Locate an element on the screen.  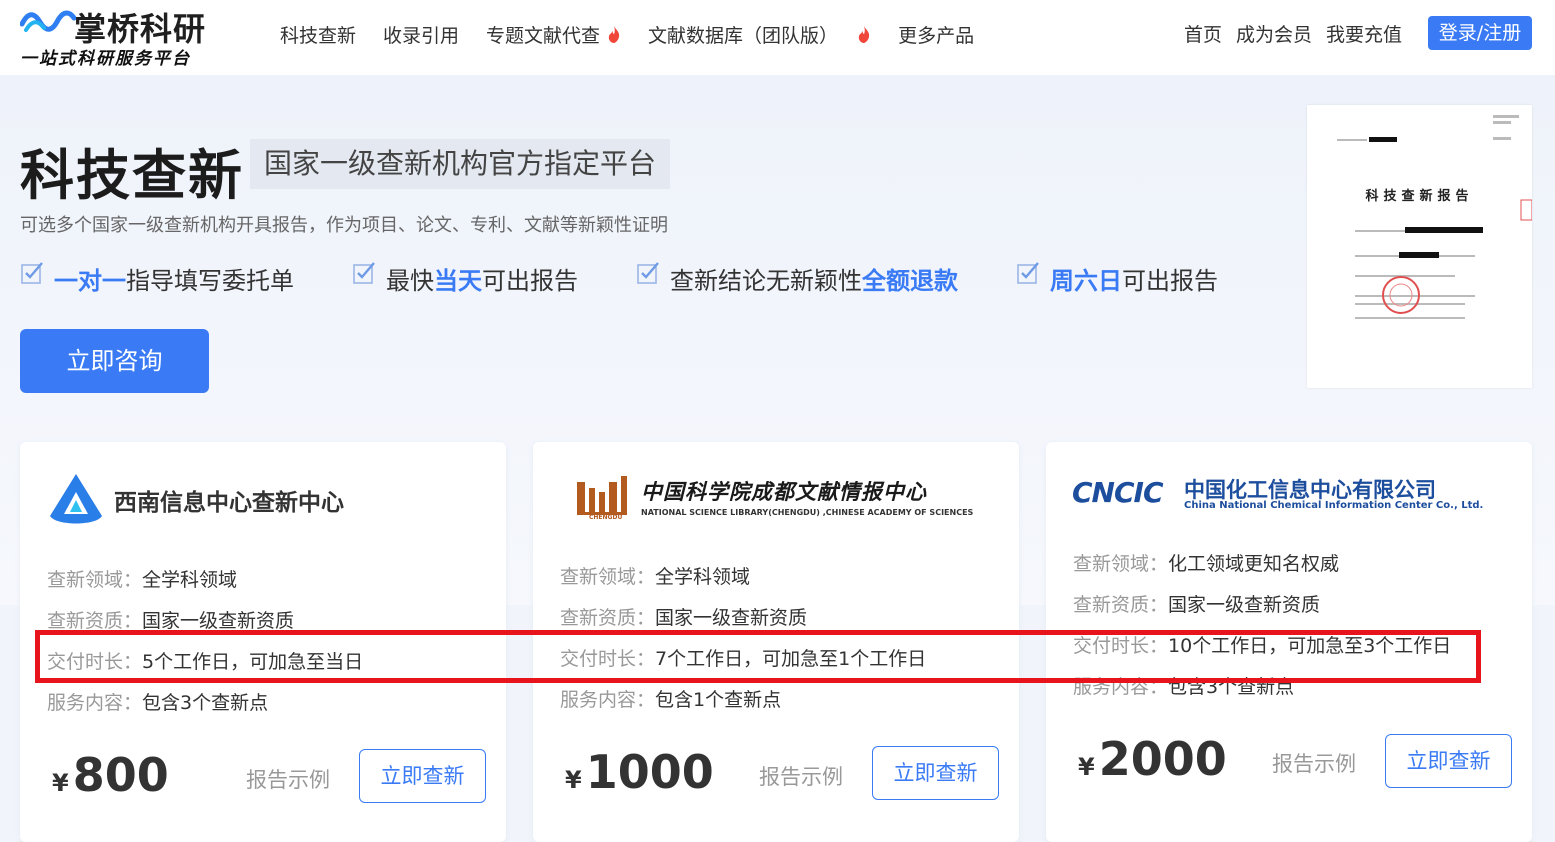
info-value: 化工领域更知名权威 is located at coordinates (1254, 564).